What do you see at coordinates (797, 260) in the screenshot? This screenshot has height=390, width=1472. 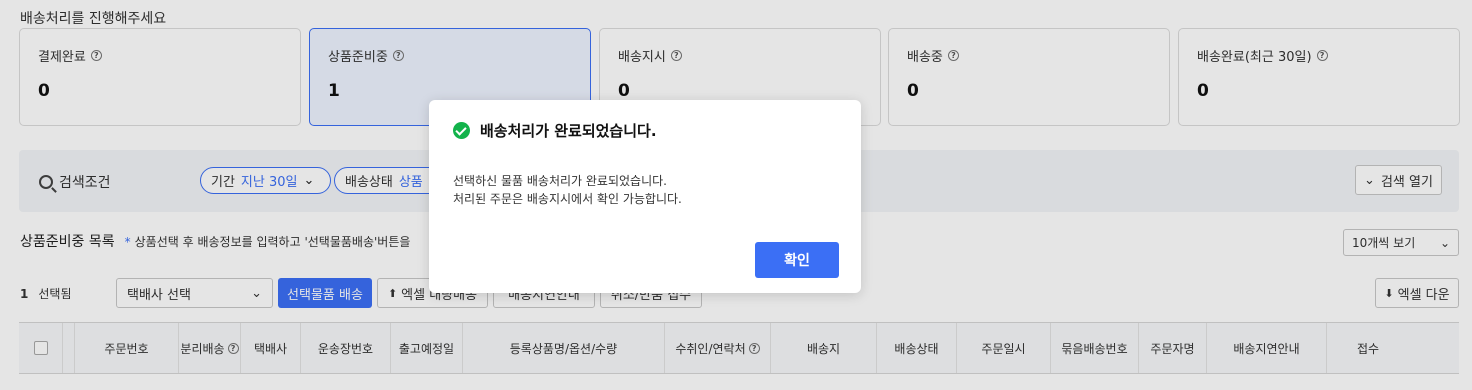 I see `confirm-button: 확인` at bounding box center [797, 260].